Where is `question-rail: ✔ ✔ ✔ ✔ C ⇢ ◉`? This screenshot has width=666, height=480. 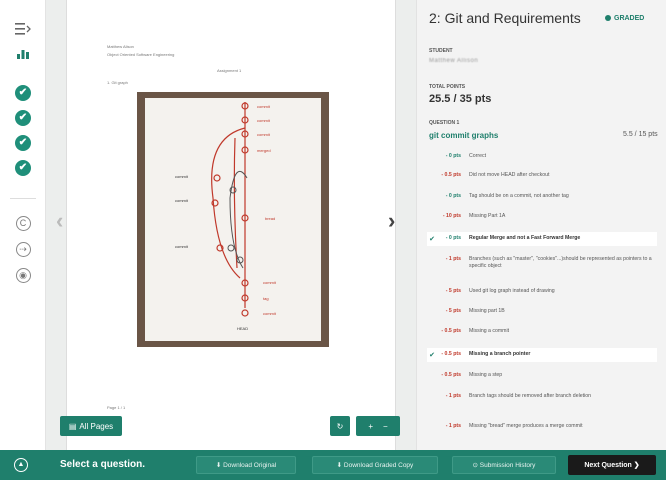
question-rail: ✔ ✔ ✔ ✔ C ⇢ ◉ is located at coordinates (23, 225).